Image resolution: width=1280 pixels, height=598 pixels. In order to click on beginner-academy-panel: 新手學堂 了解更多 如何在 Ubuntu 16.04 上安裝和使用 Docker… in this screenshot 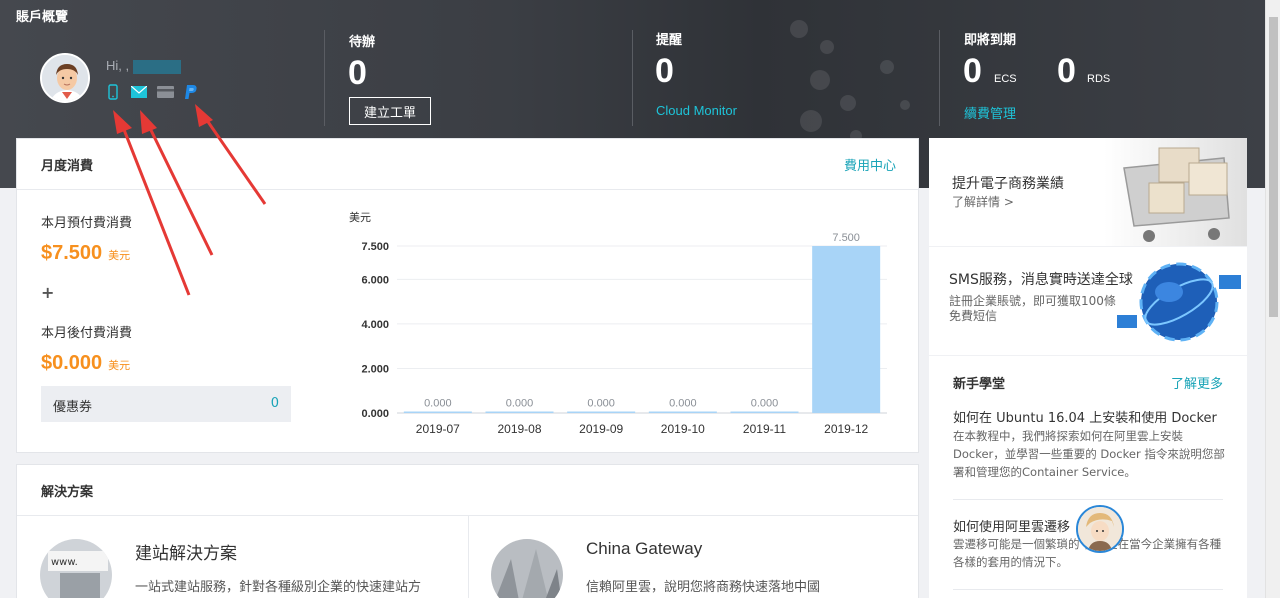, I will do `click(1088, 477)`.